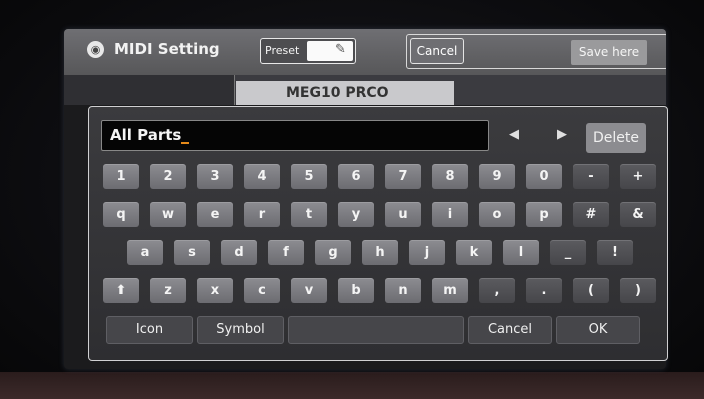 The height and width of the screenshot is (399, 704). Describe the element at coordinates (544, 290) in the screenshot. I see `key-row4-8: .` at that location.